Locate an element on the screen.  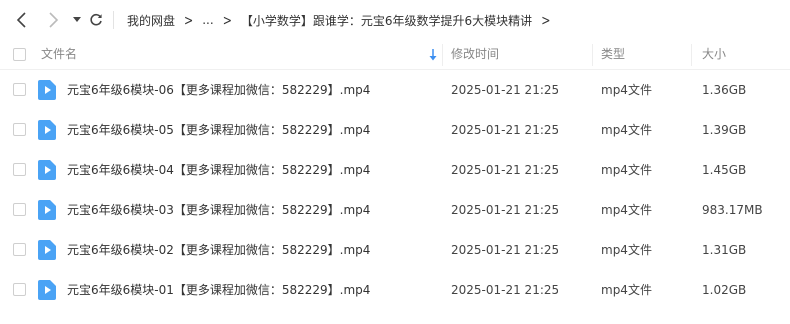
refresh-icon is located at coordinates (96, 19).